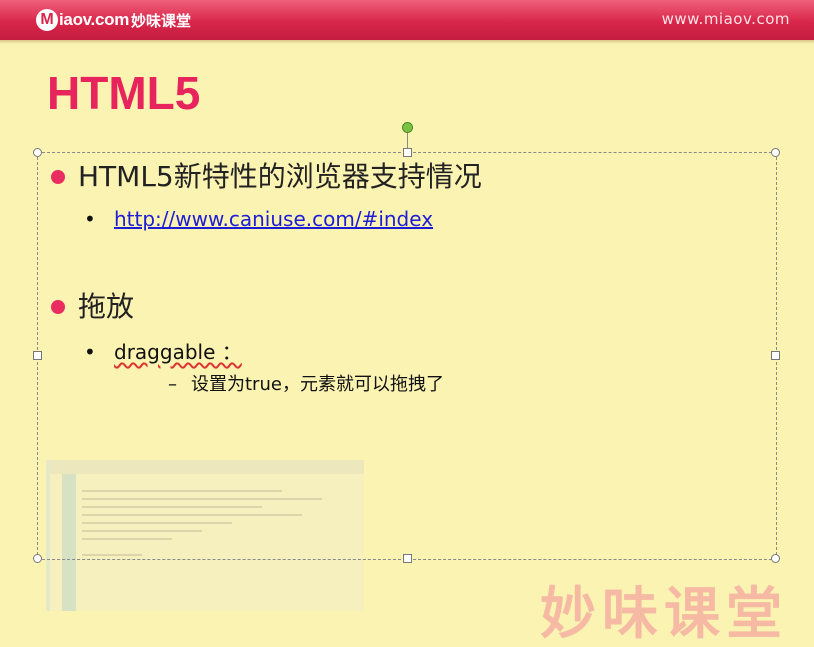 Image resolution: width=814 pixels, height=647 pixels. What do you see at coordinates (37, 558) in the screenshot?
I see `resize-handle-bottom-left` at bounding box center [37, 558].